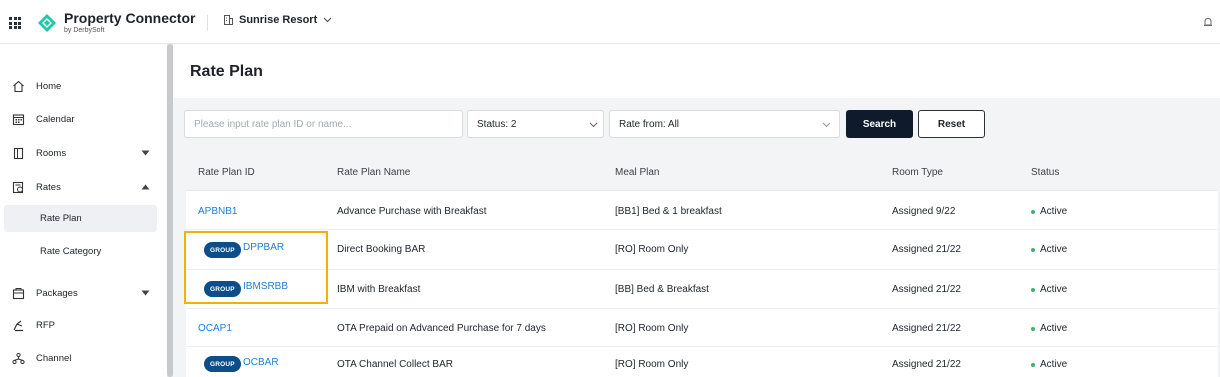 Image resolution: width=1220 pixels, height=377 pixels. Describe the element at coordinates (48, 187) in the screenshot. I see `sidebar-item-label: Rates` at that location.